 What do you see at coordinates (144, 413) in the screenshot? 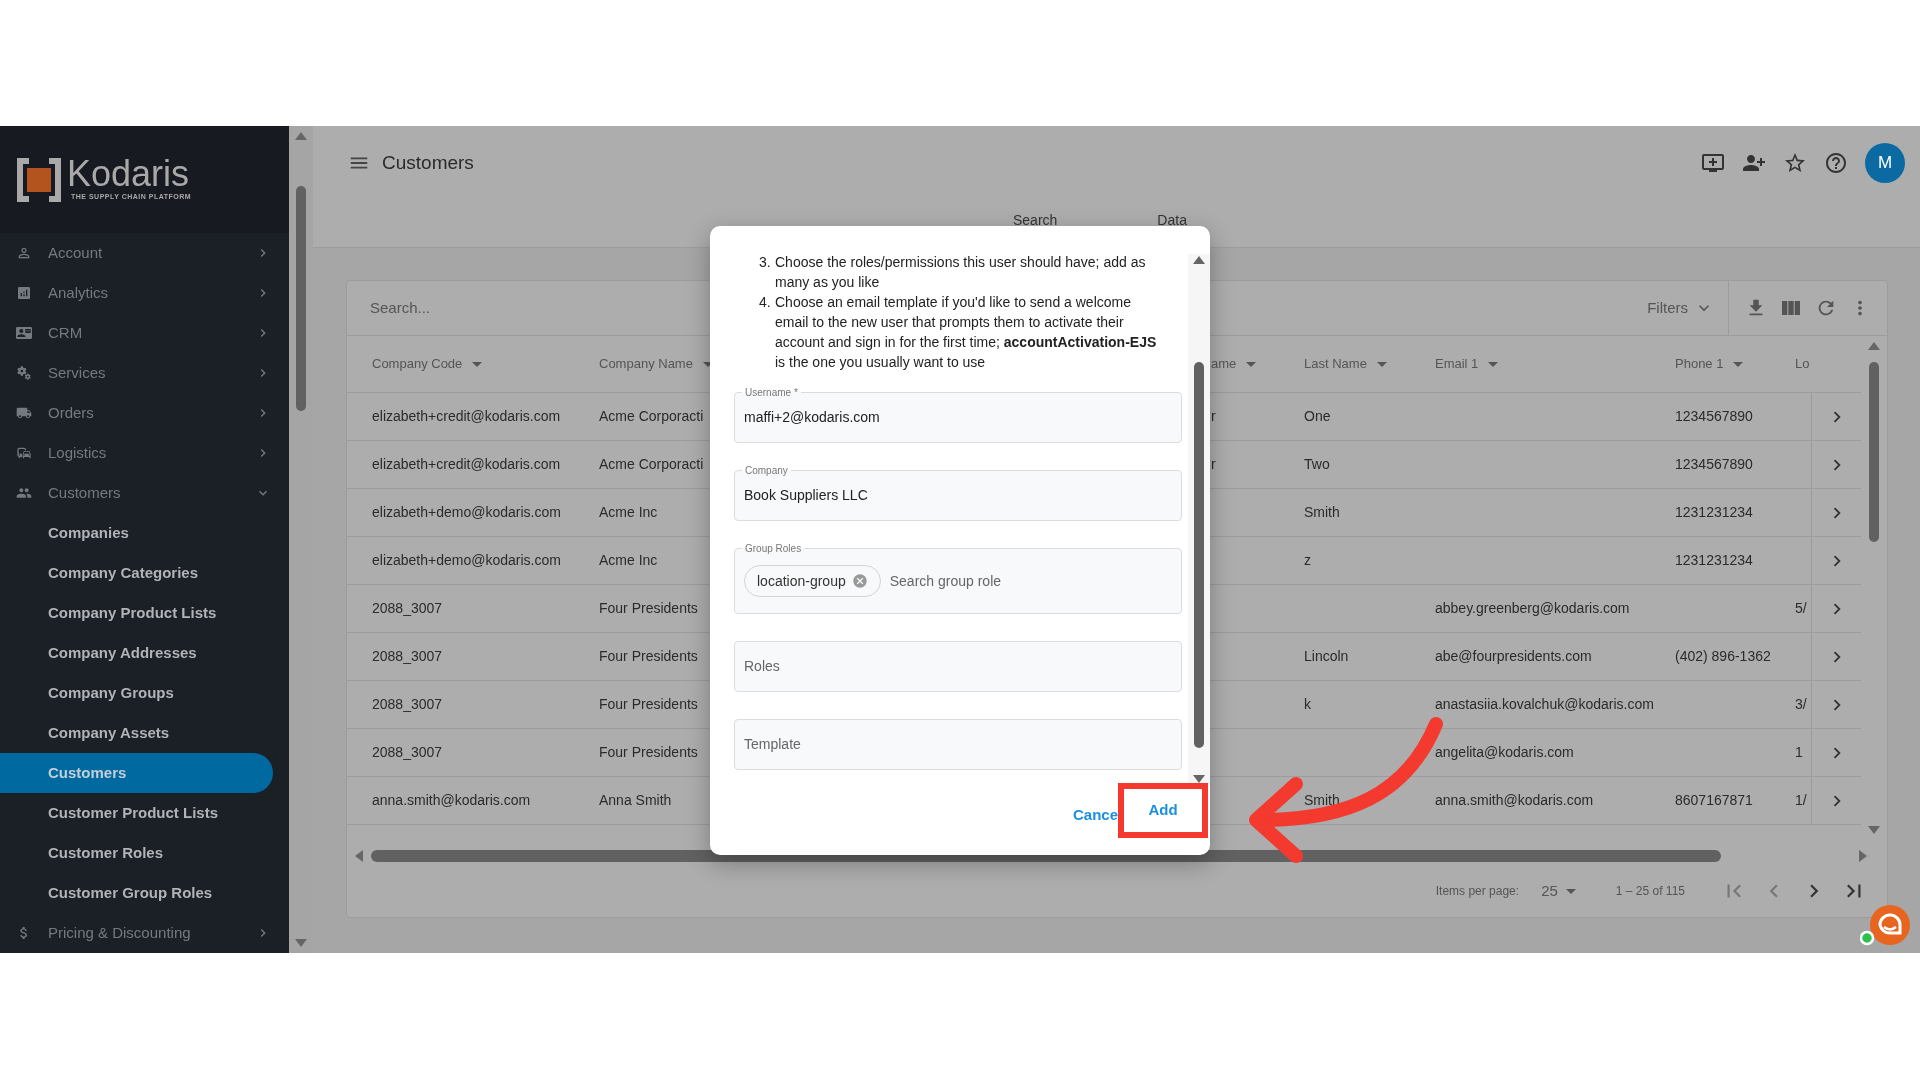
I see `sidebar-item: Orders` at bounding box center [144, 413].